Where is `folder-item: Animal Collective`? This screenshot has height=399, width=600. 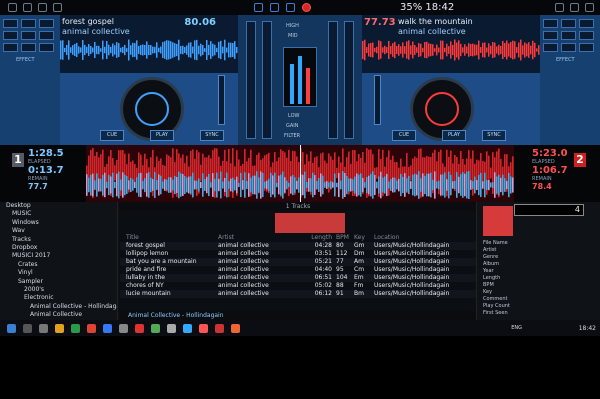
folder-item: Animal Collective is located at coordinates (58, 315).